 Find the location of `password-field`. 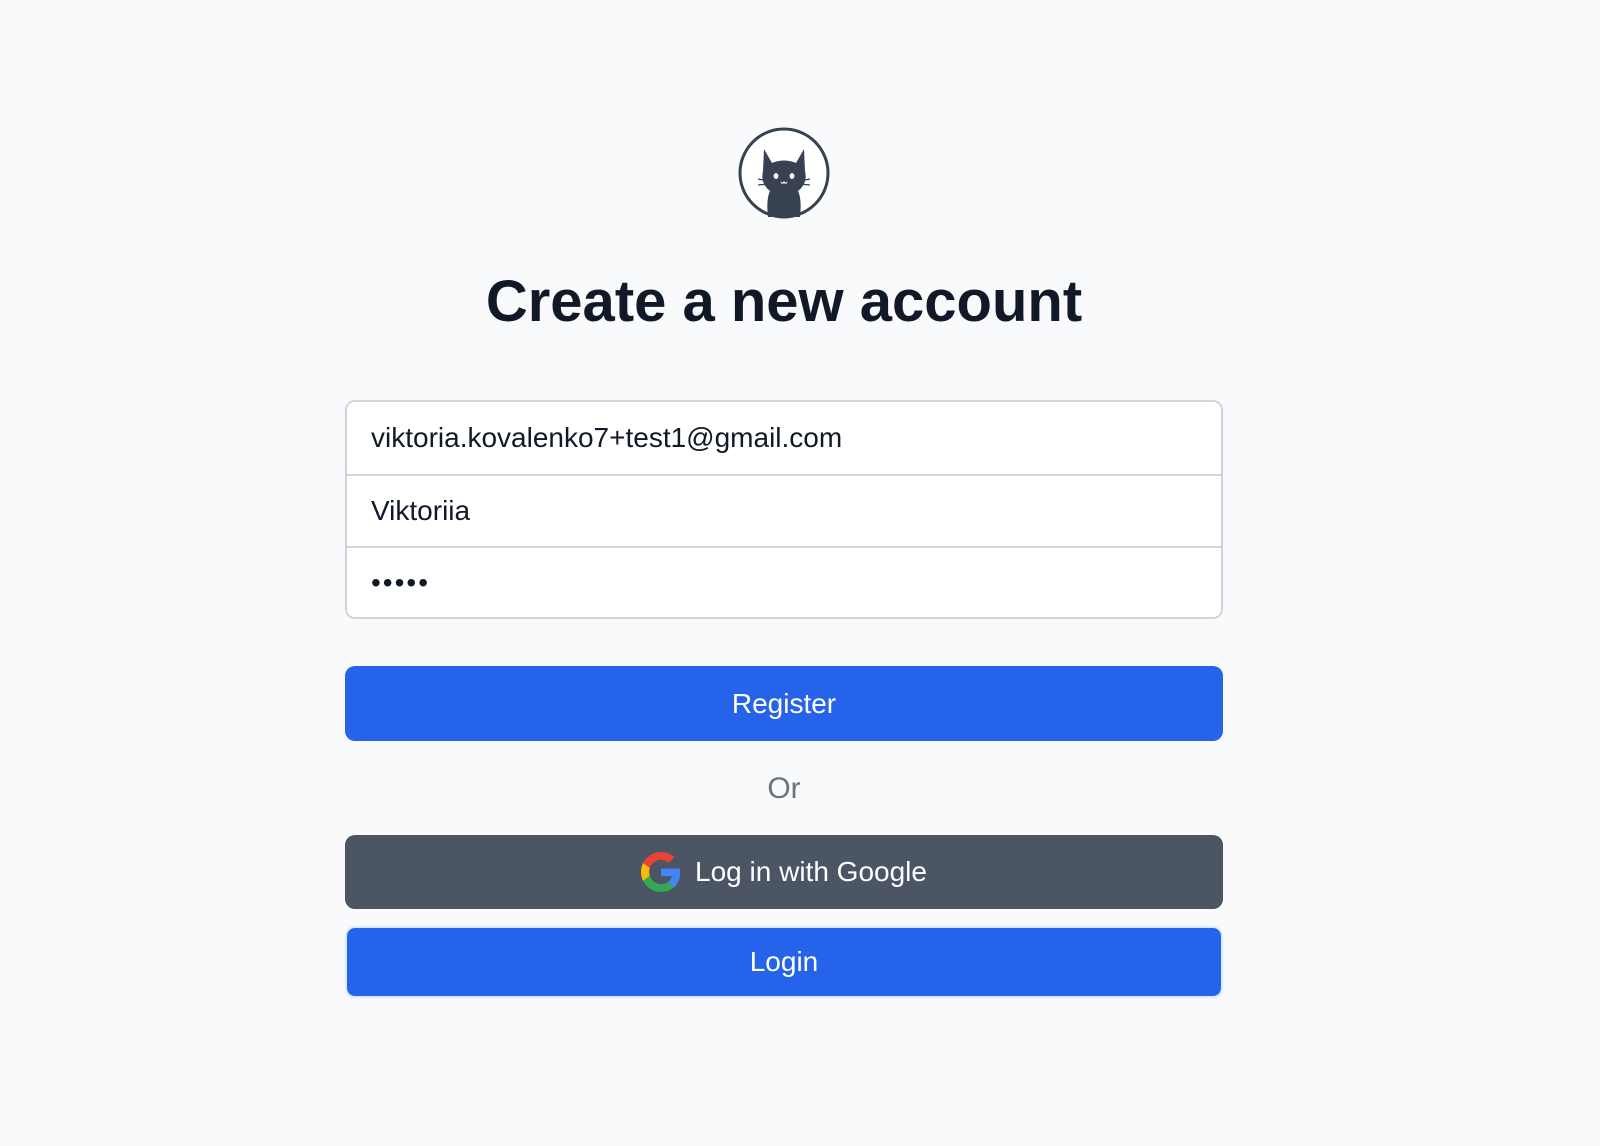

password-field is located at coordinates (784, 581).